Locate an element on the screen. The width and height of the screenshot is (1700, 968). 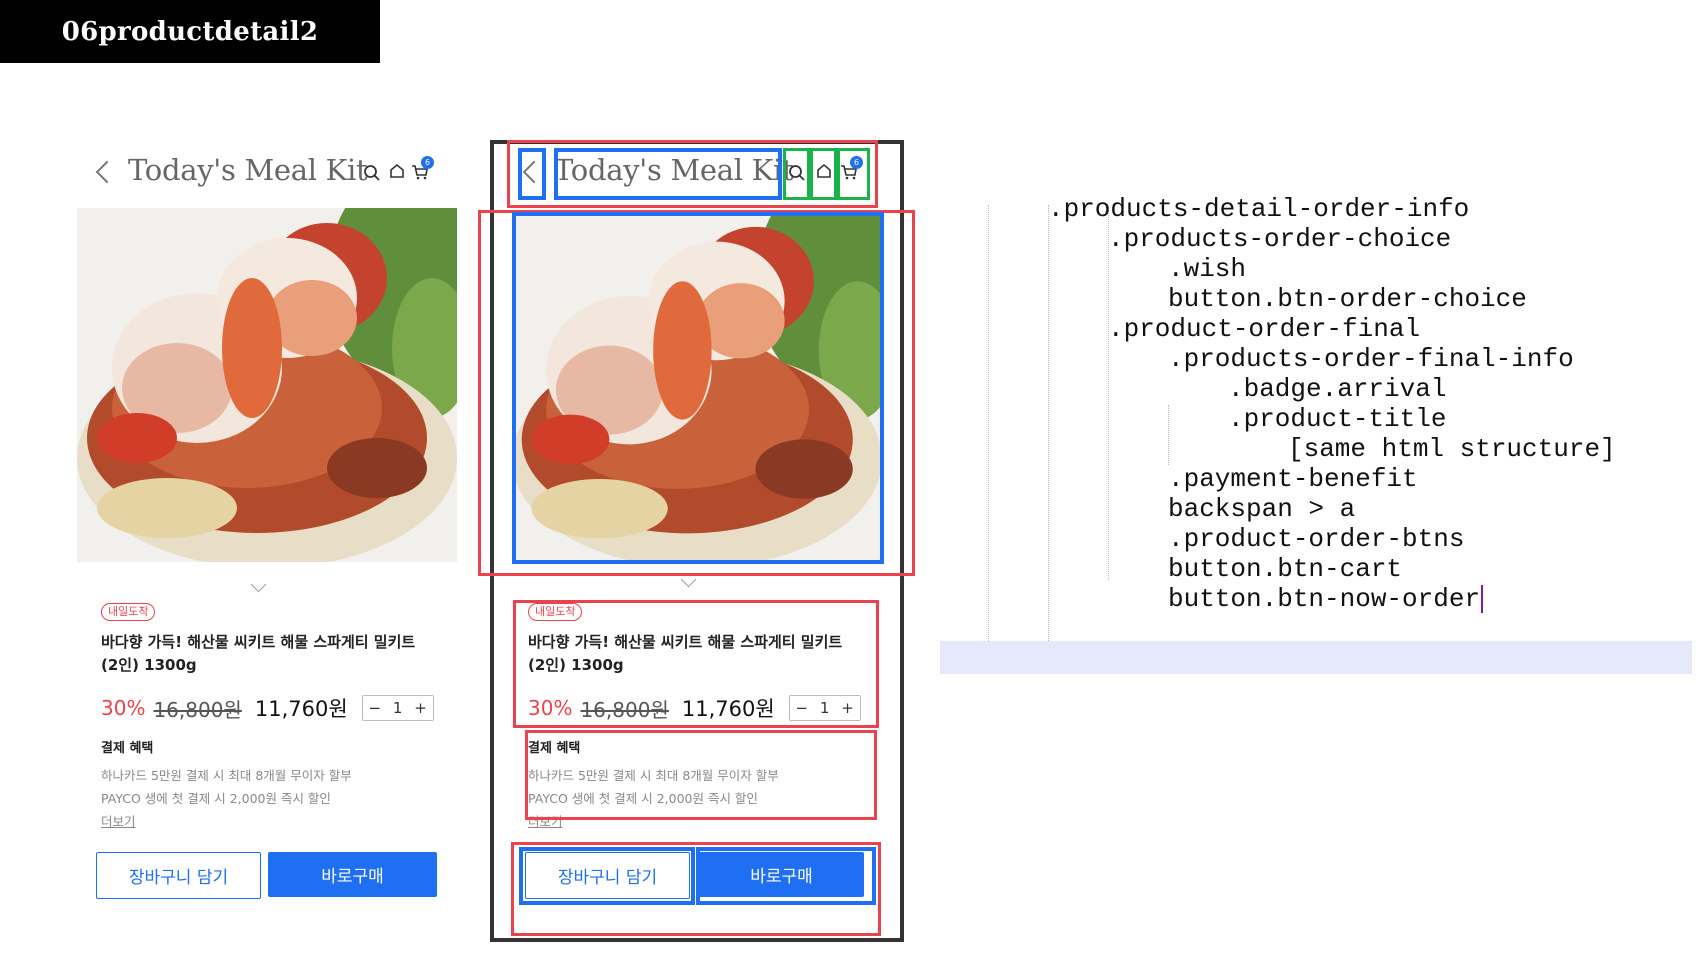
final-price: 11,760원 is located at coordinates (301, 709).